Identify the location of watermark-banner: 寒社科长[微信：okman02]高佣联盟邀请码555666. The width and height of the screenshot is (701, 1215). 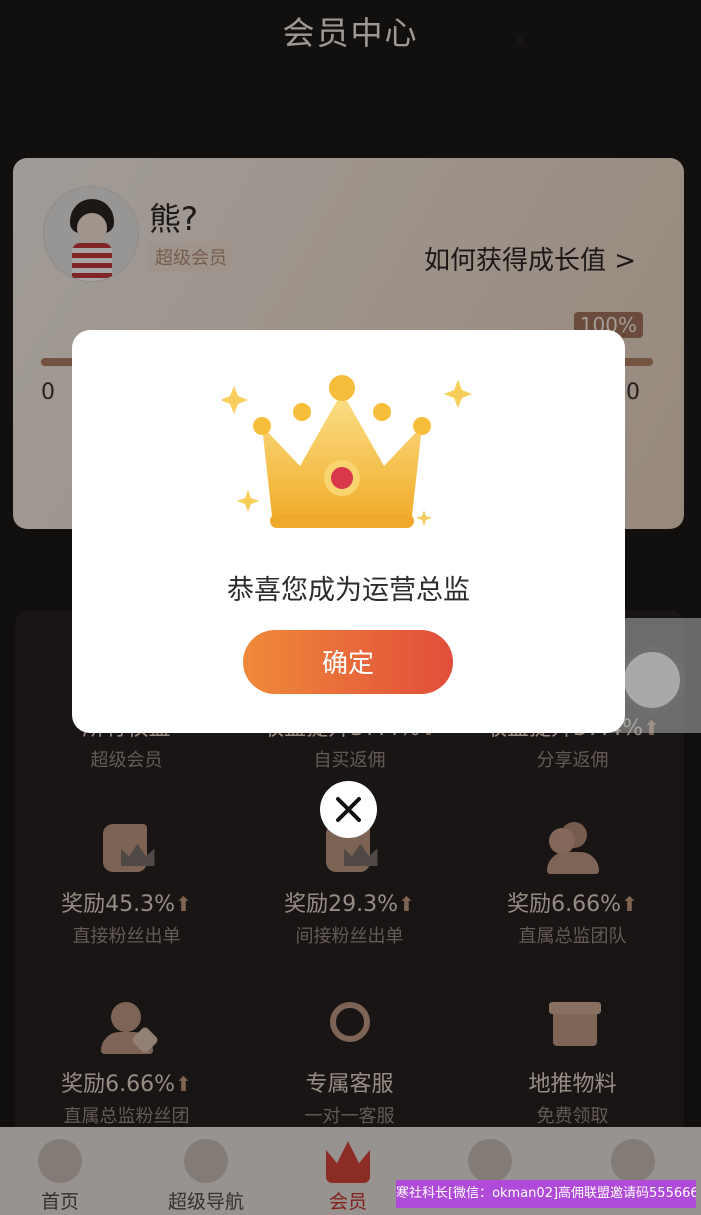
(546, 1194).